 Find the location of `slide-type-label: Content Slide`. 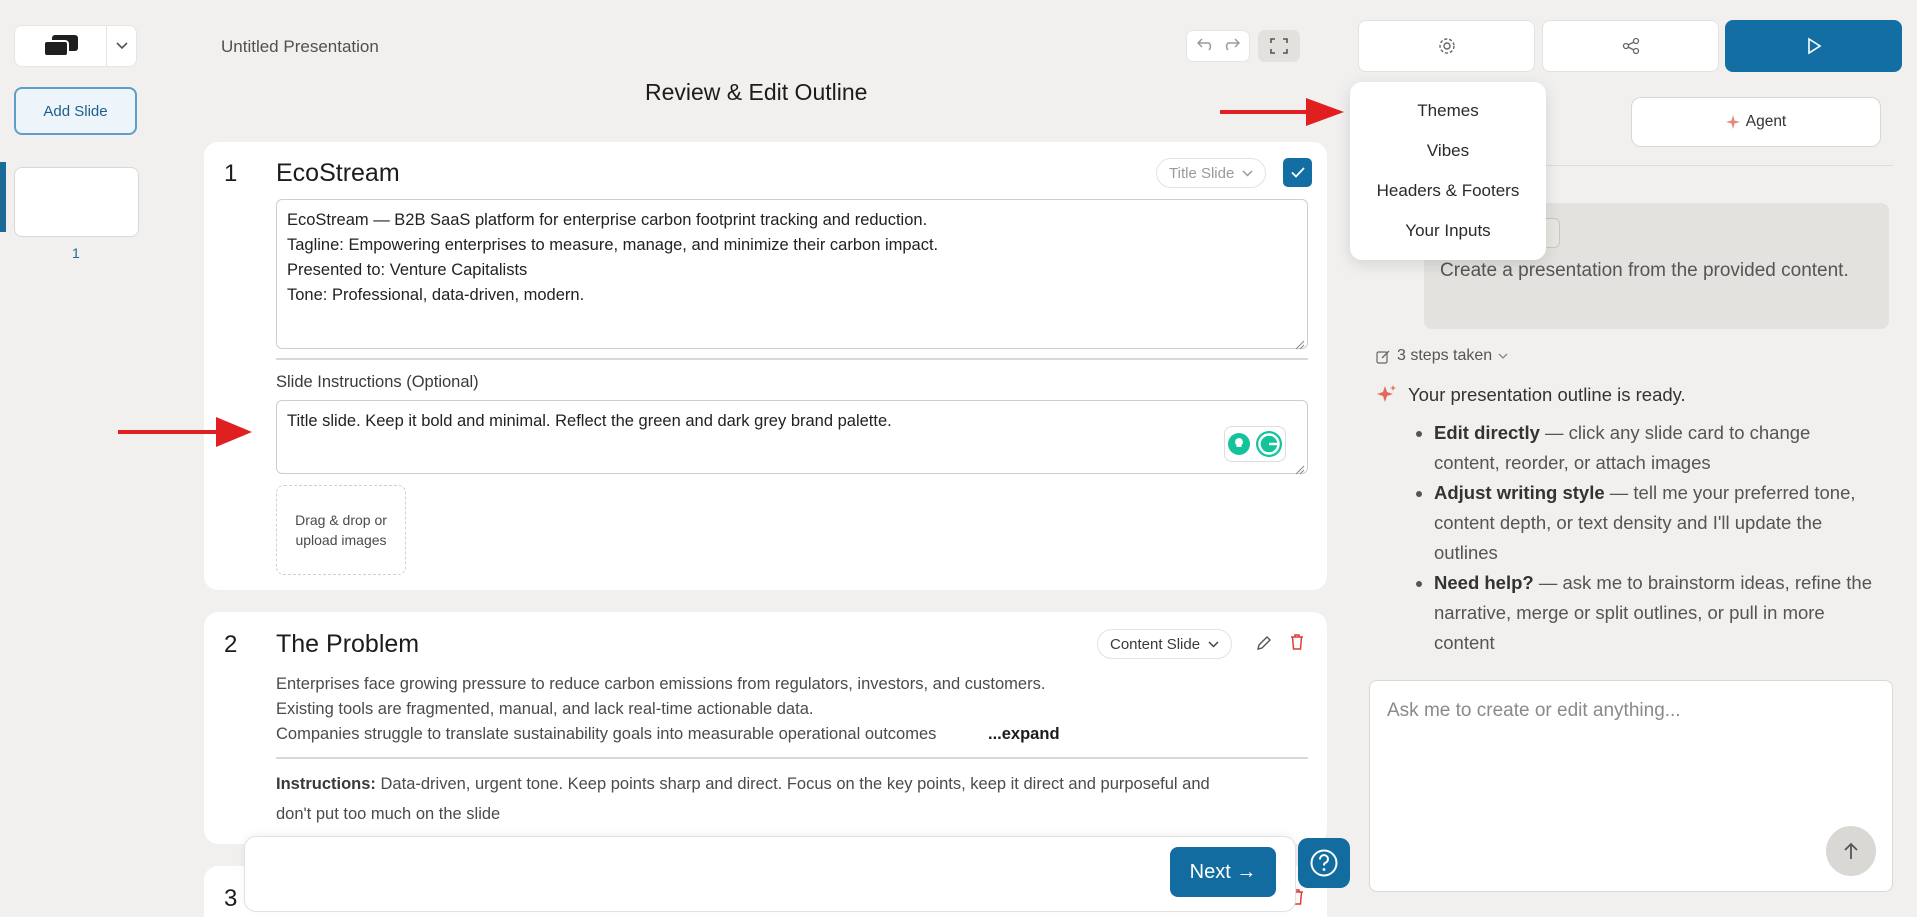

slide-type-label: Content Slide is located at coordinates (1155, 644).